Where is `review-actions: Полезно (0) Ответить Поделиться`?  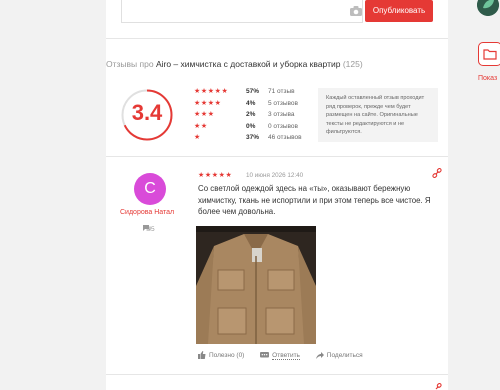 review-actions: Полезно (0) Ответить Поделиться is located at coordinates (287, 356).